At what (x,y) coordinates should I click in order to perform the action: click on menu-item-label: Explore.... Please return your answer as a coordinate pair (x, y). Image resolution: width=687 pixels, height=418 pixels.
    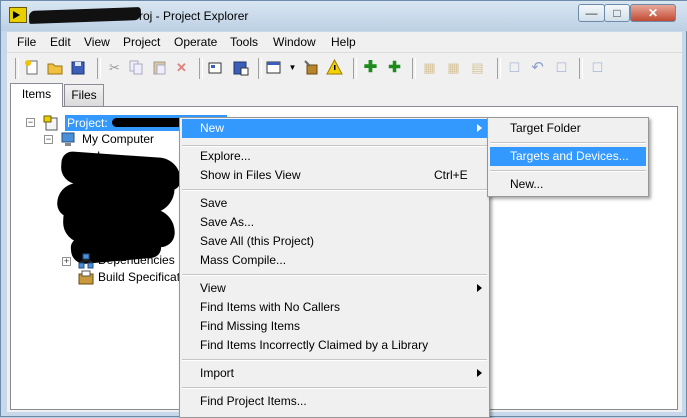
    Looking at the image, I should click on (225, 156).